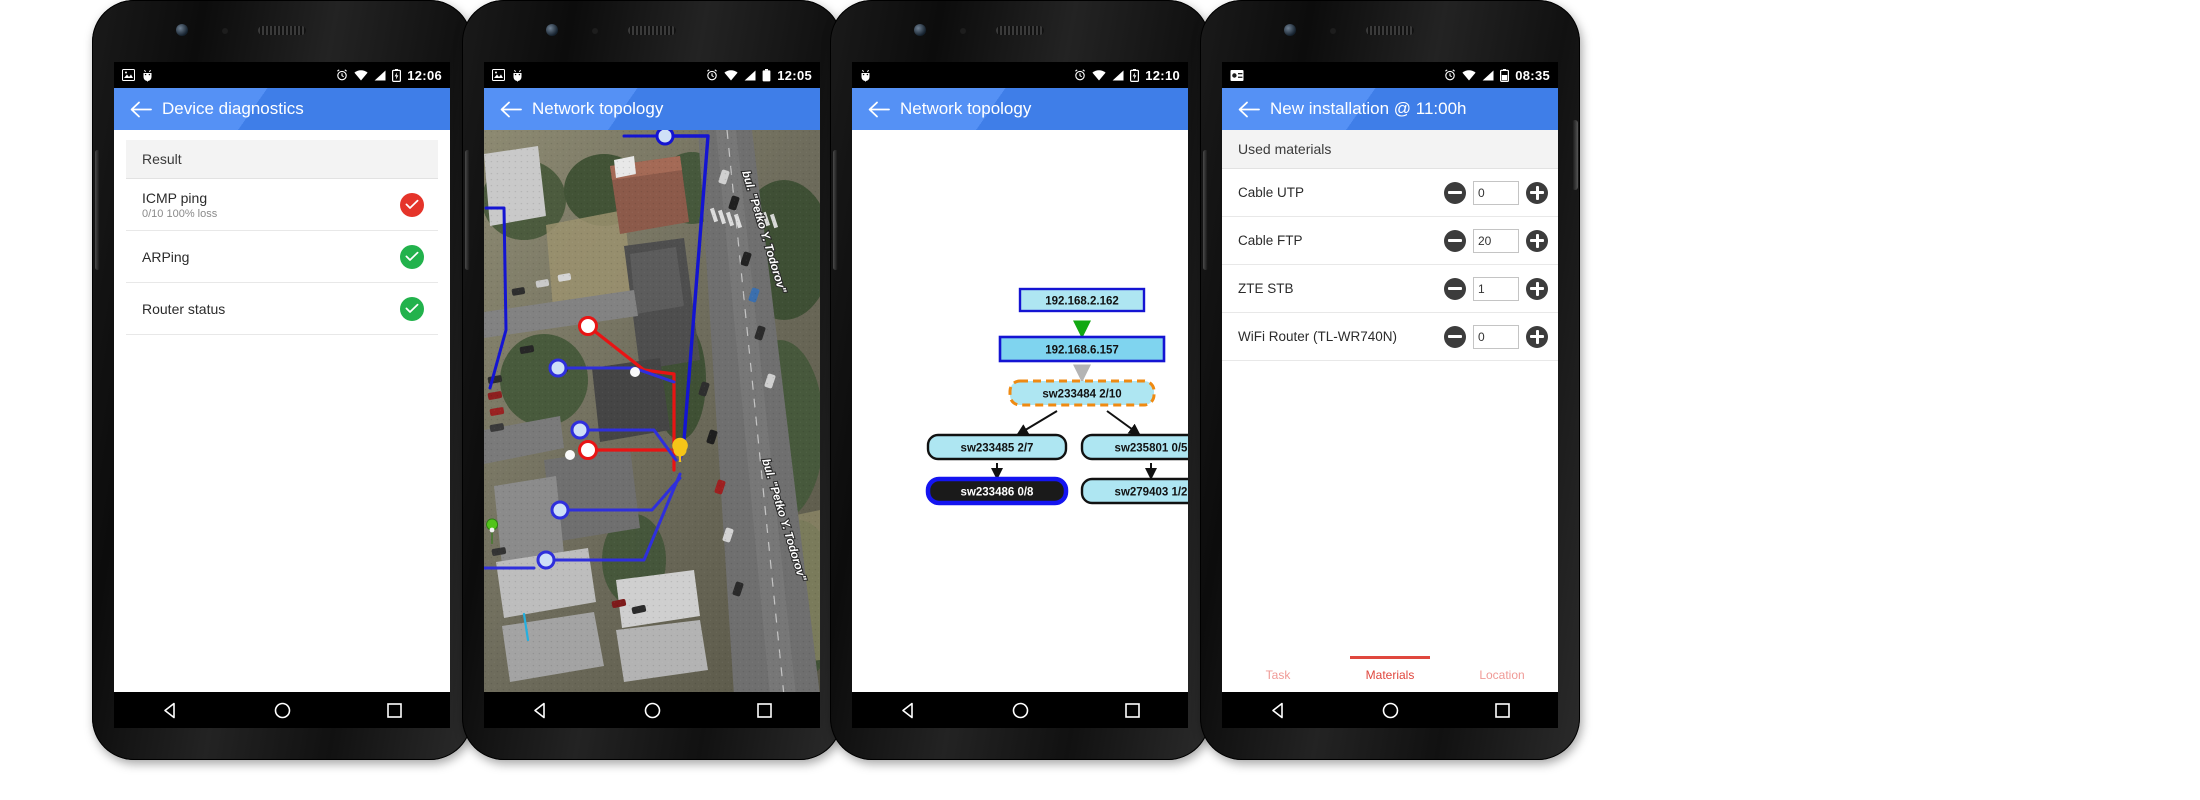 This screenshot has width=2200, height=800. I want to click on quantity-input: 1, so click(1496, 288).